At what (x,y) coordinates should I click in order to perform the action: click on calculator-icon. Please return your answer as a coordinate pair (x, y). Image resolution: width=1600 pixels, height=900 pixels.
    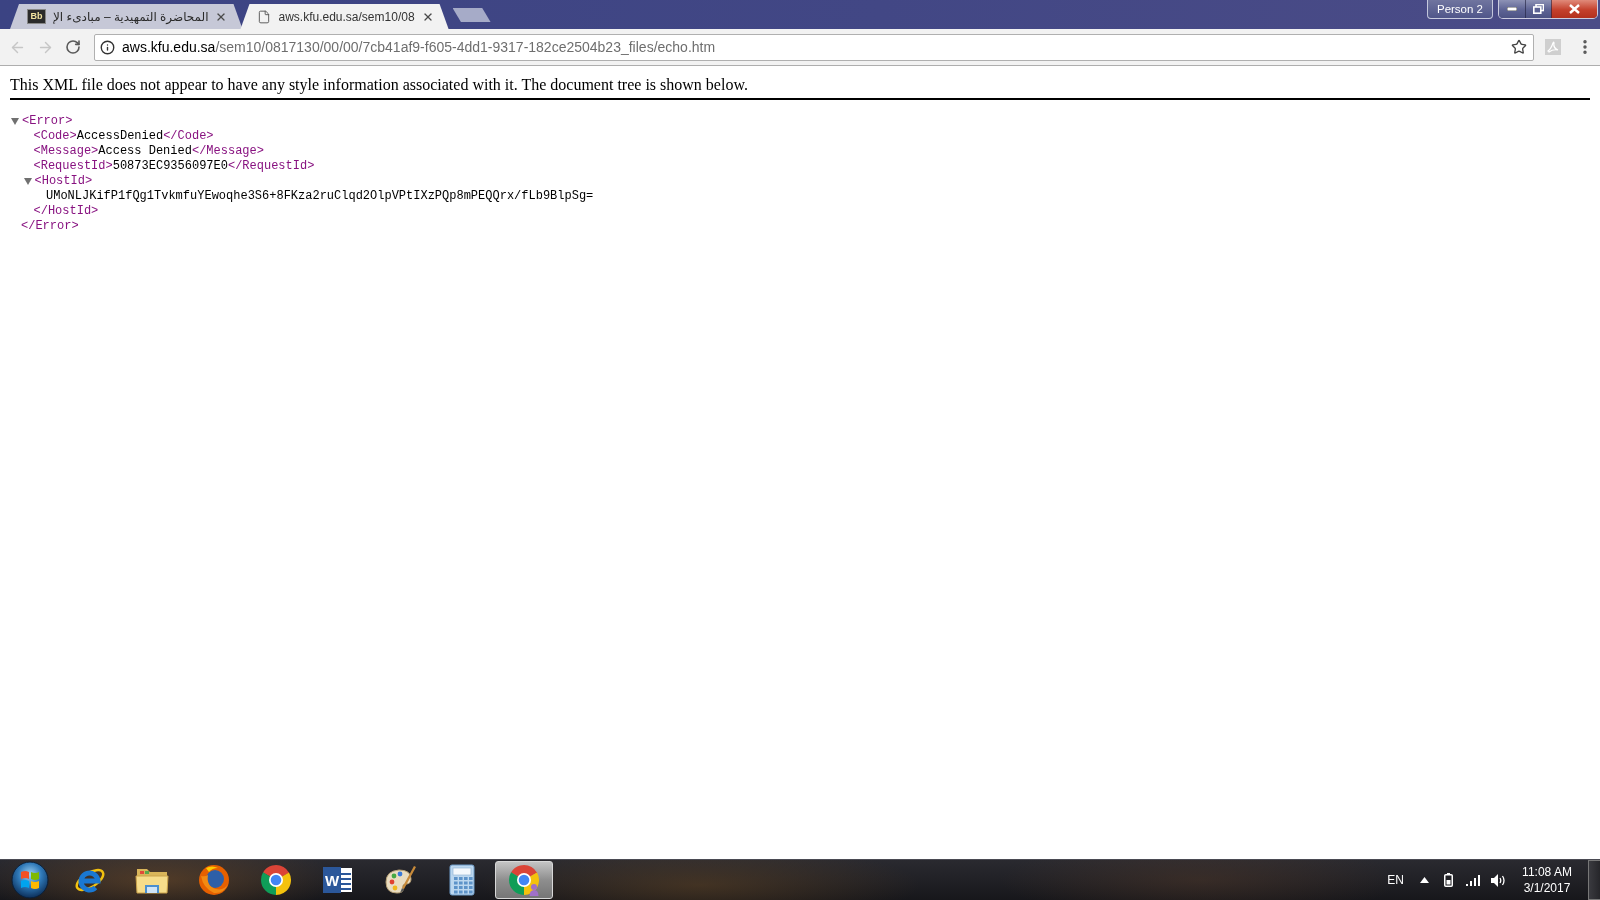
    Looking at the image, I should click on (462, 880).